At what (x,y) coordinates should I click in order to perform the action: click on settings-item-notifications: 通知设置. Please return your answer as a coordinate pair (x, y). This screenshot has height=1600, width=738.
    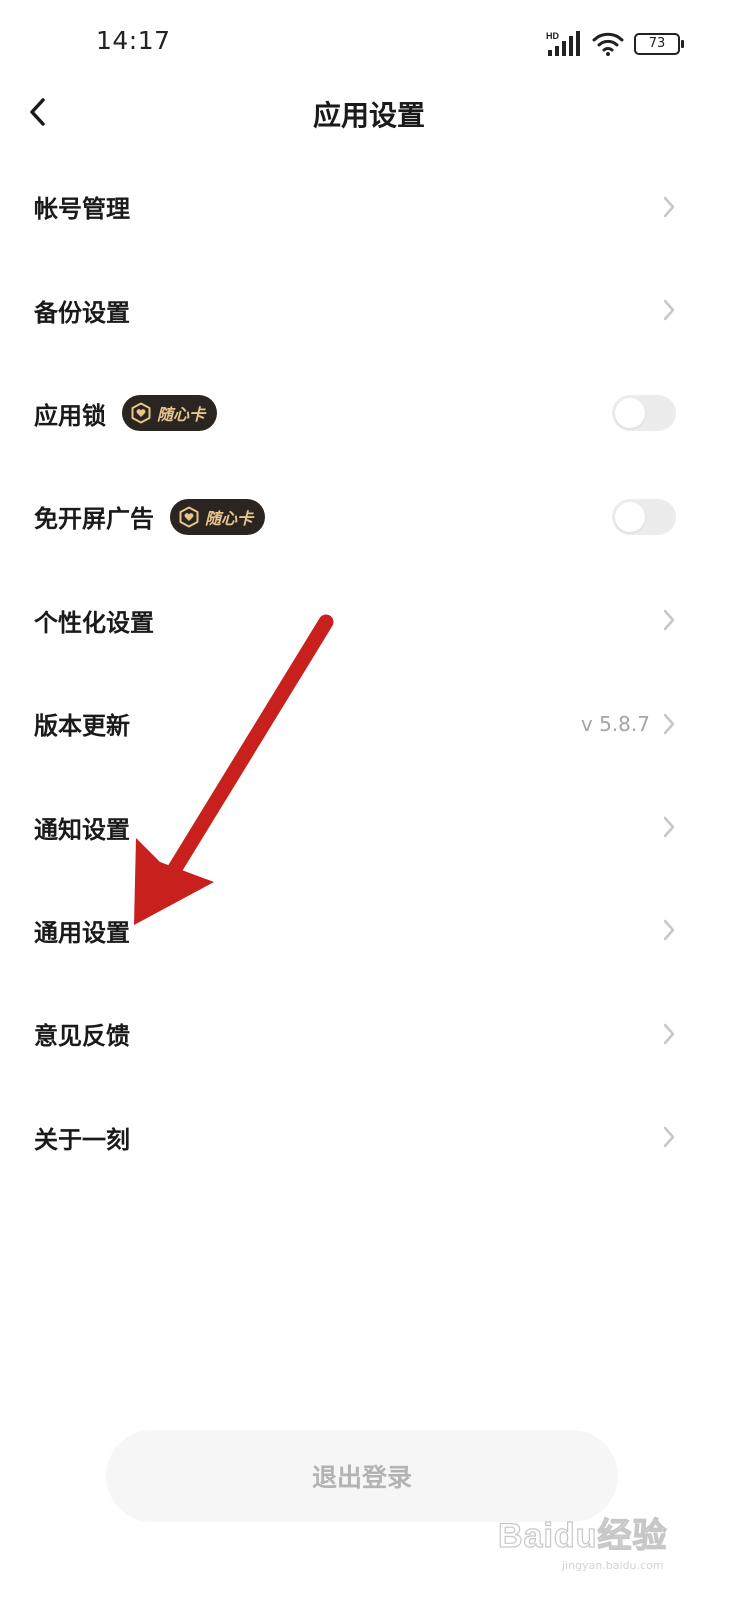
    Looking at the image, I should click on (369, 826).